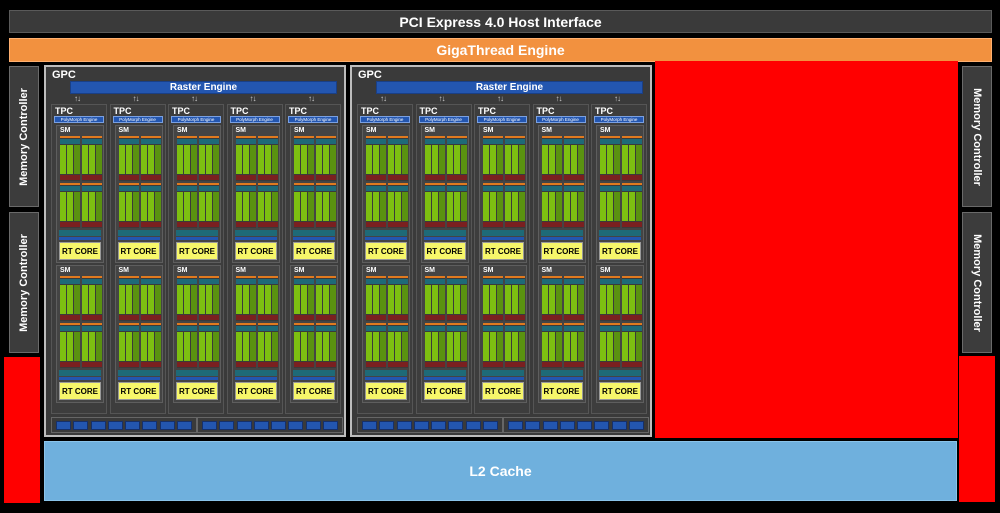 The width and height of the screenshot is (1000, 513). I want to click on memory-controller-left-1: Memory Controller, so click(24, 136).